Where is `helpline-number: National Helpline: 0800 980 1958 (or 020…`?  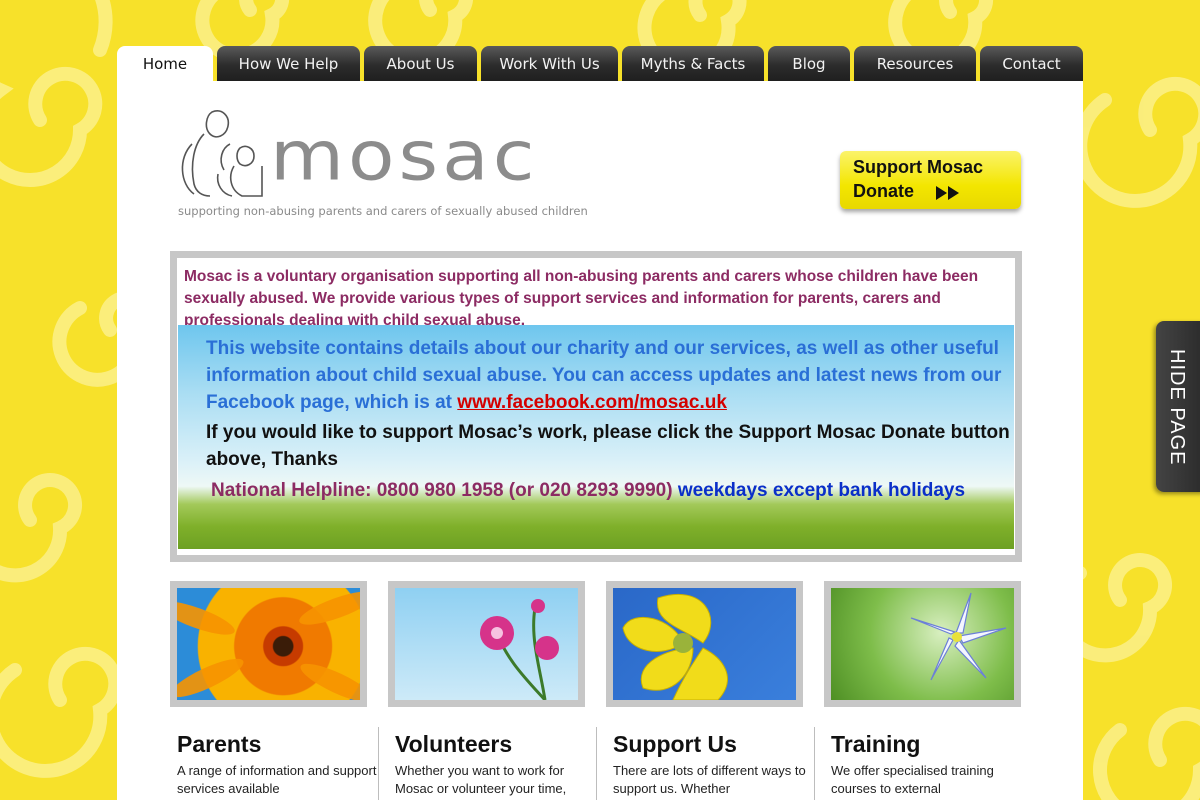 helpline-number: National Helpline: 0800 980 1958 (or 020… is located at coordinates (442, 490).